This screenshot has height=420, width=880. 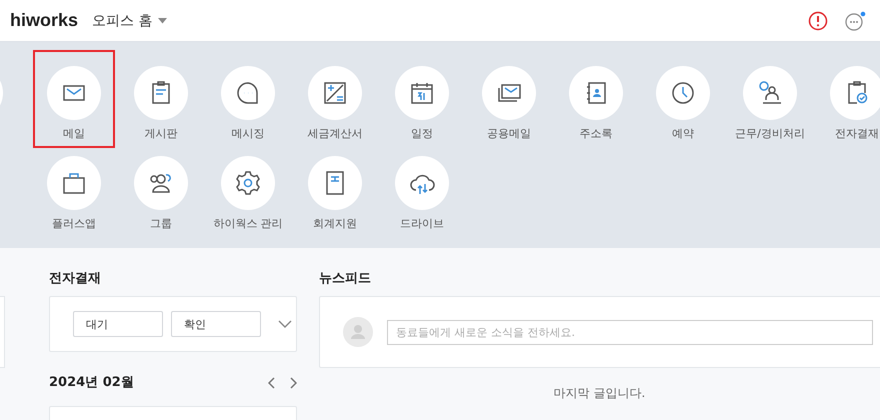 I want to click on caret-icon, so click(x=163, y=21).